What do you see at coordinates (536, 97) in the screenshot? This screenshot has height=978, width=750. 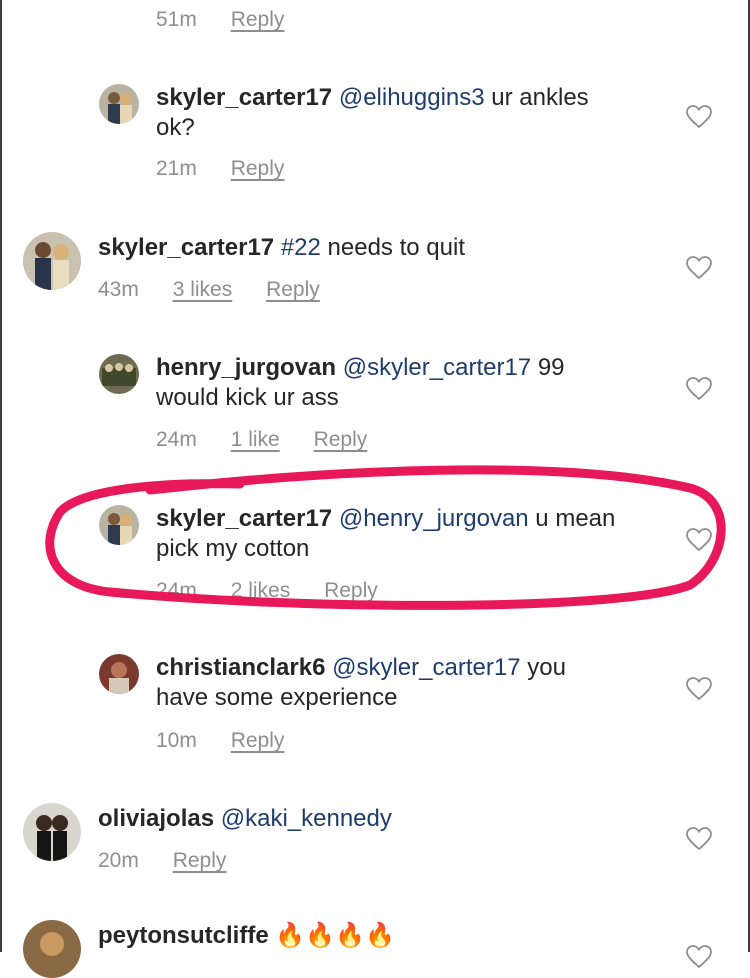 I see `comment-body: ur ankles` at bounding box center [536, 97].